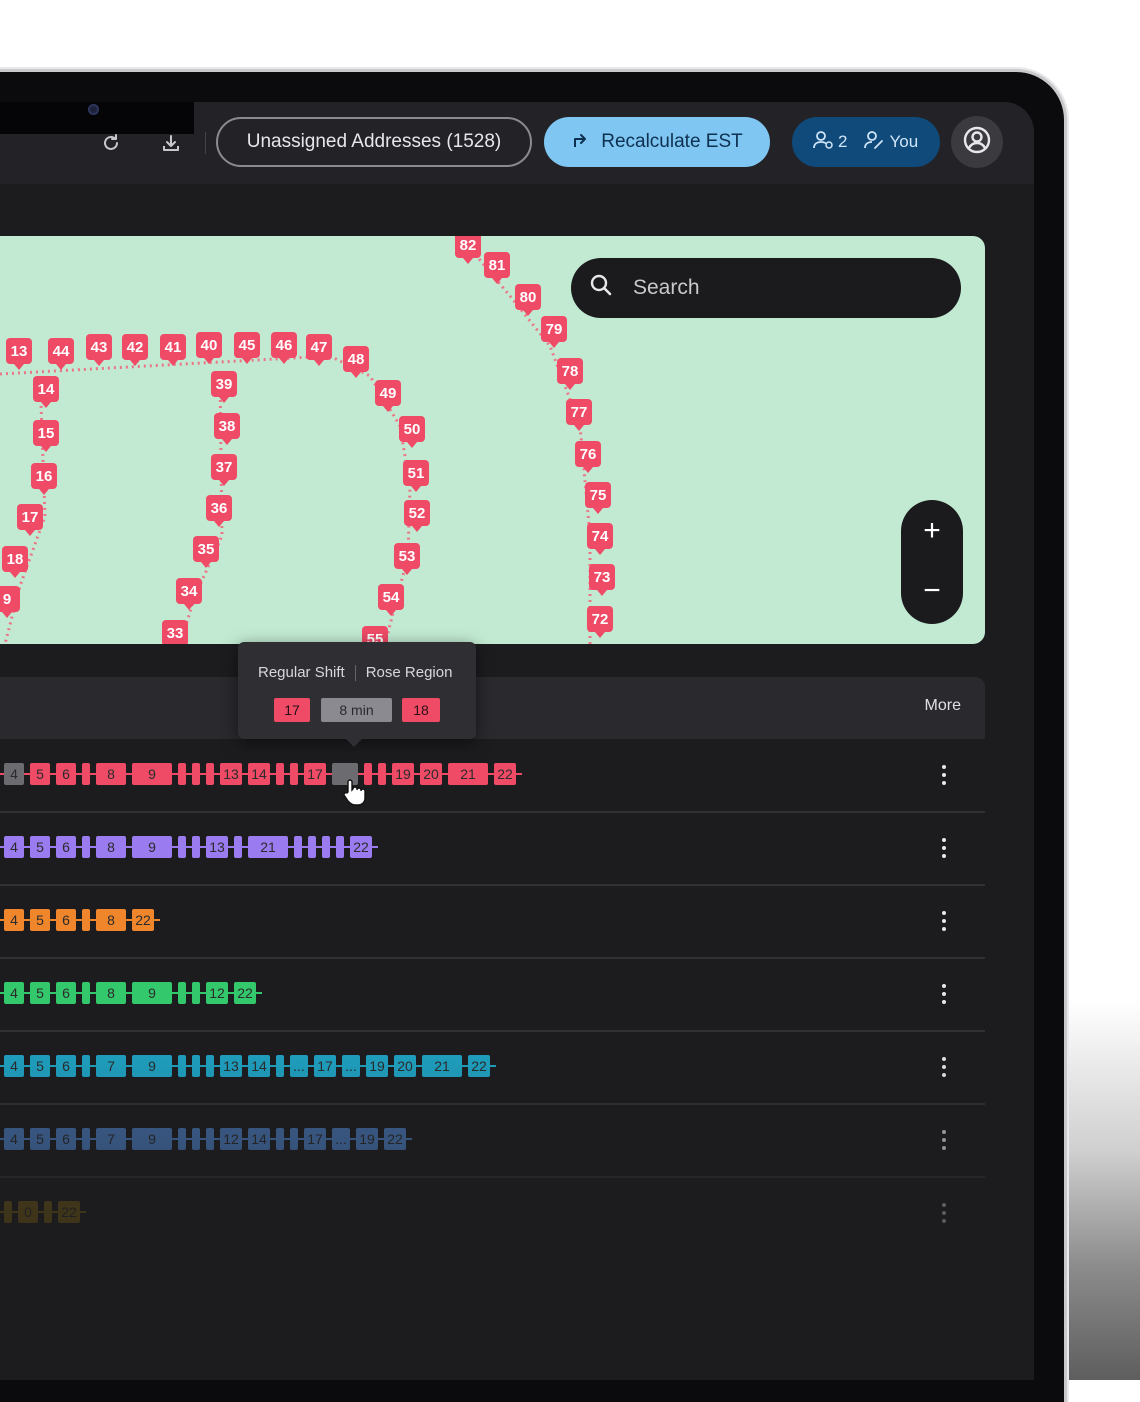 Image resolution: width=1140 pixels, height=1402 pixels. Describe the element at coordinates (602, 580) in the screenshot. I see `map-stop-pin: 73` at that location.